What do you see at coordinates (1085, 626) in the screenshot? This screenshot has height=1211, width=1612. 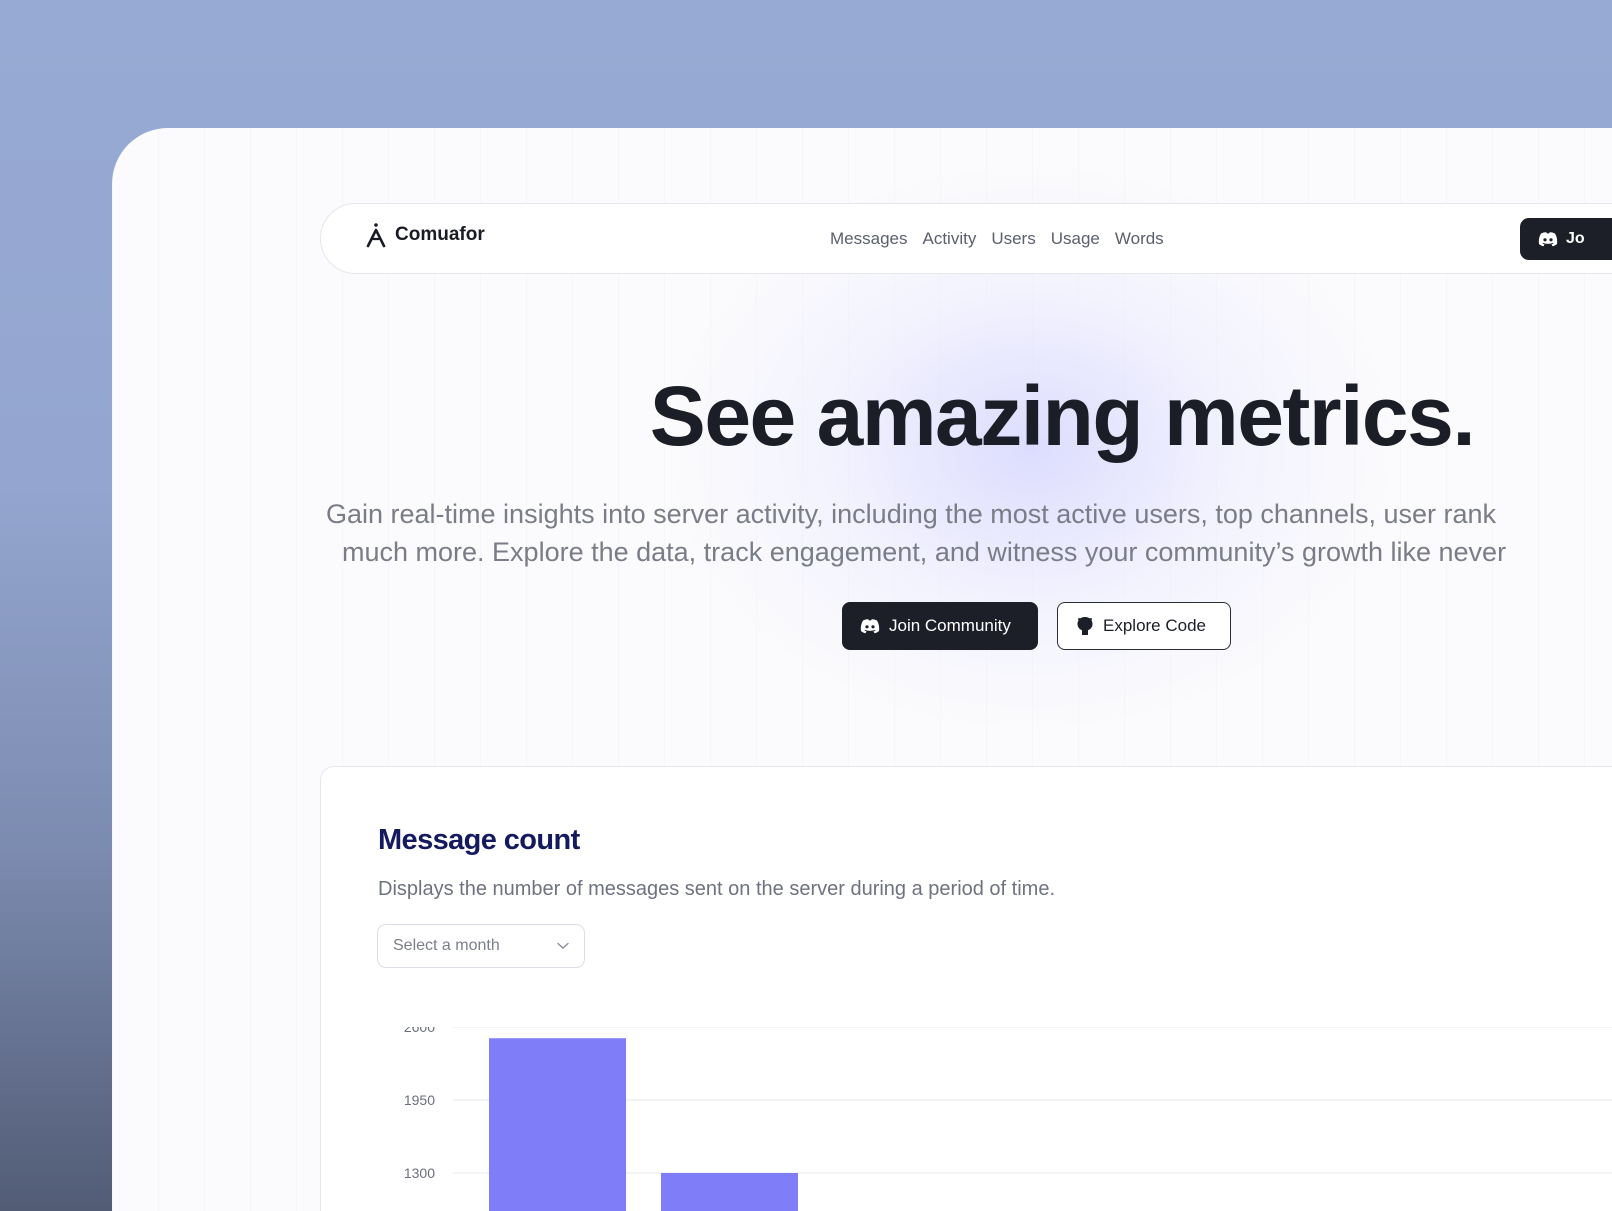 I see `github-icon` at bounding box center [1085, 626].